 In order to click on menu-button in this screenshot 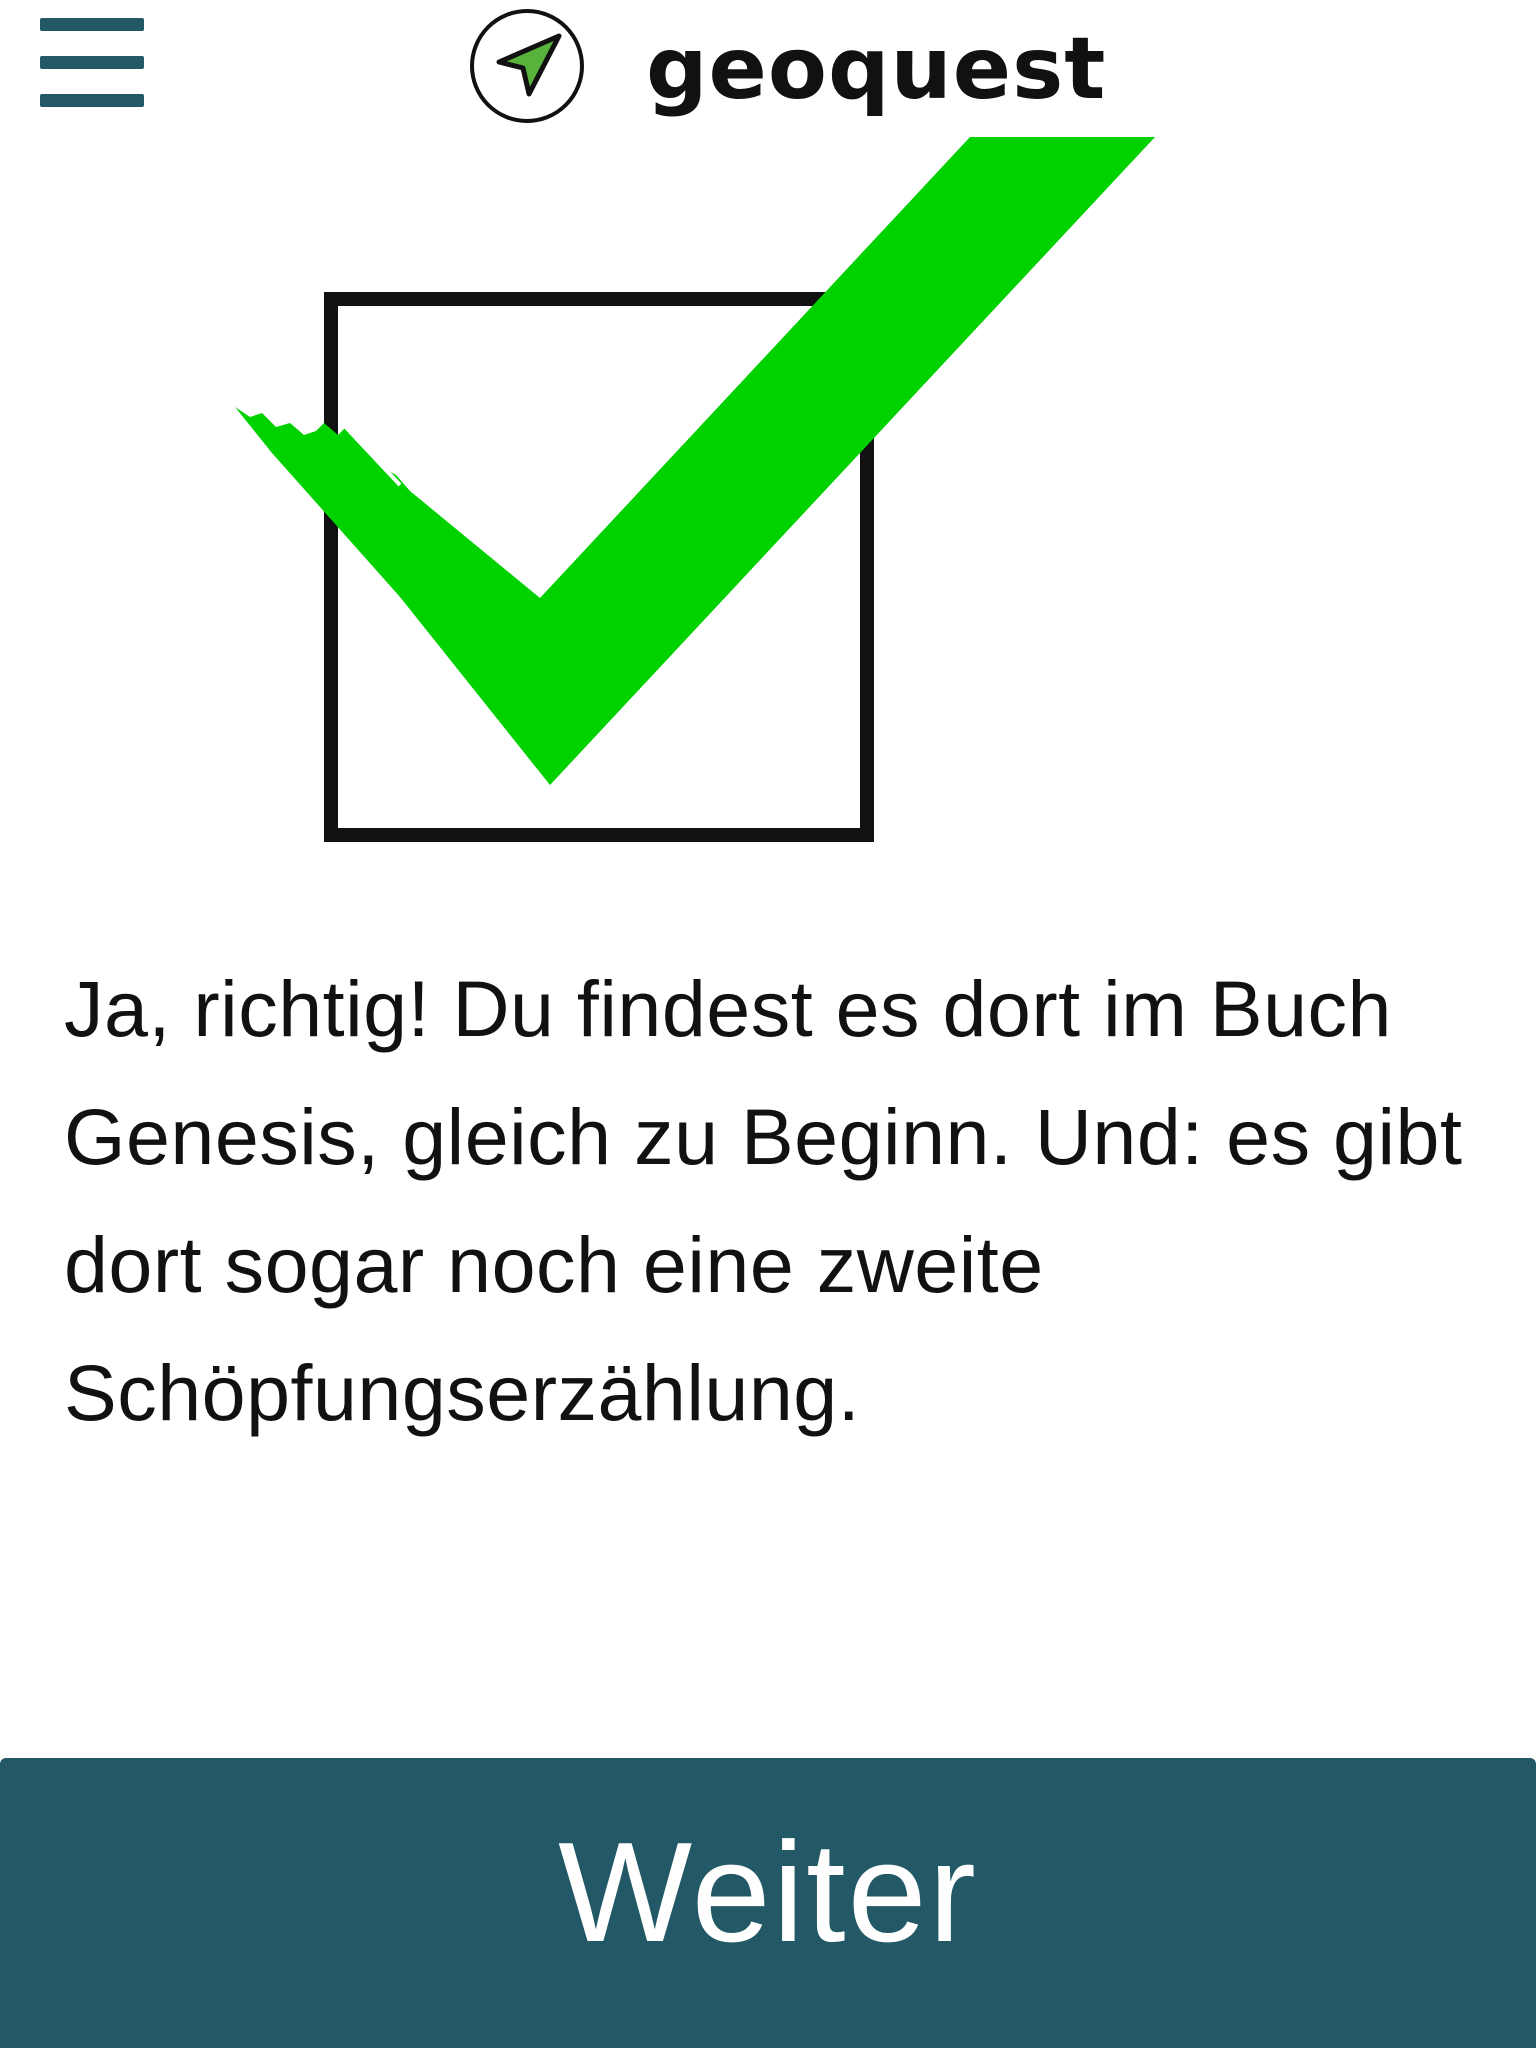, I will do `click(92, 63)`.